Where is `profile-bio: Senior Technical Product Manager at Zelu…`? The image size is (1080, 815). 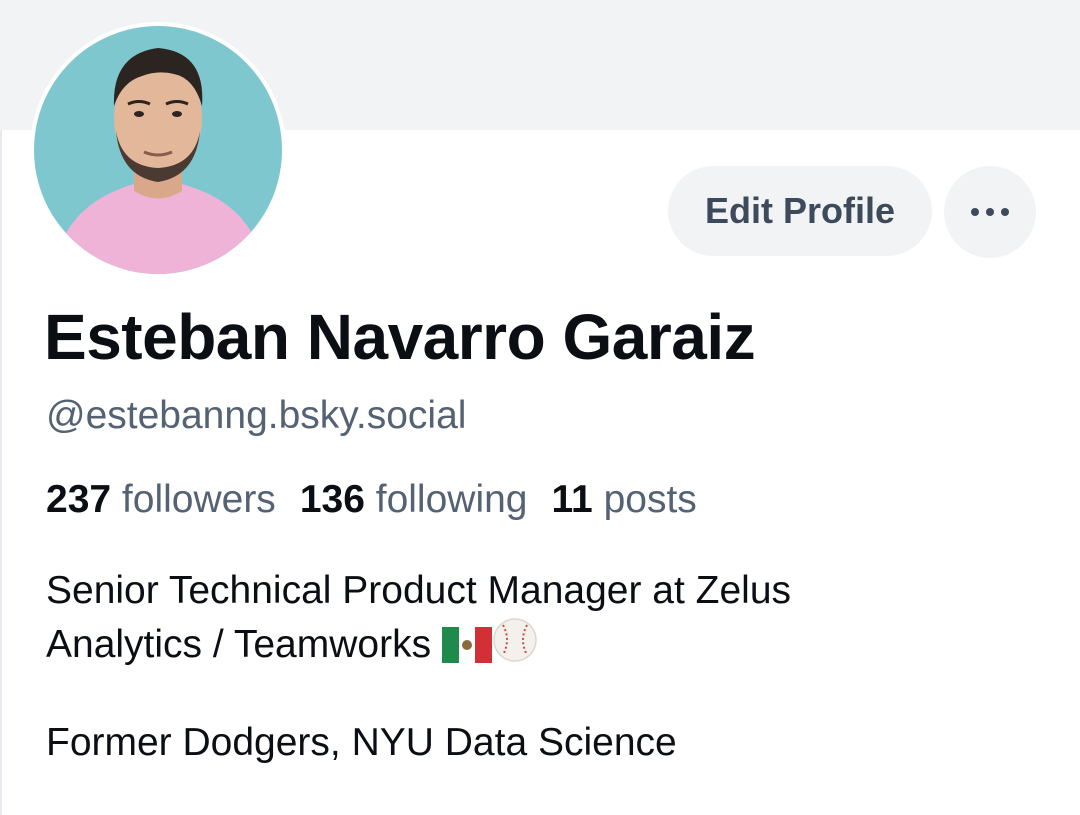
profile-bio: Senior Technical Product Manager at Zelu… is located at coordinates (541, 618).